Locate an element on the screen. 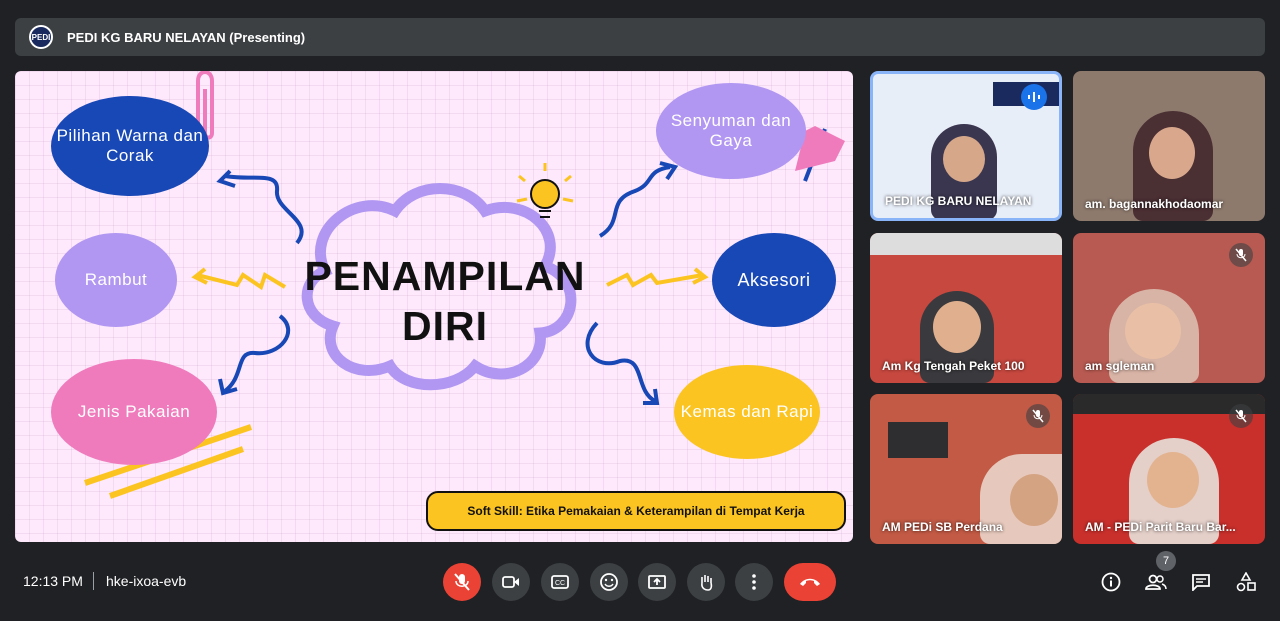 The height and width of the screenshot is (621, 1280). clock: 12:13 PM is located at coordinates (53, 581).